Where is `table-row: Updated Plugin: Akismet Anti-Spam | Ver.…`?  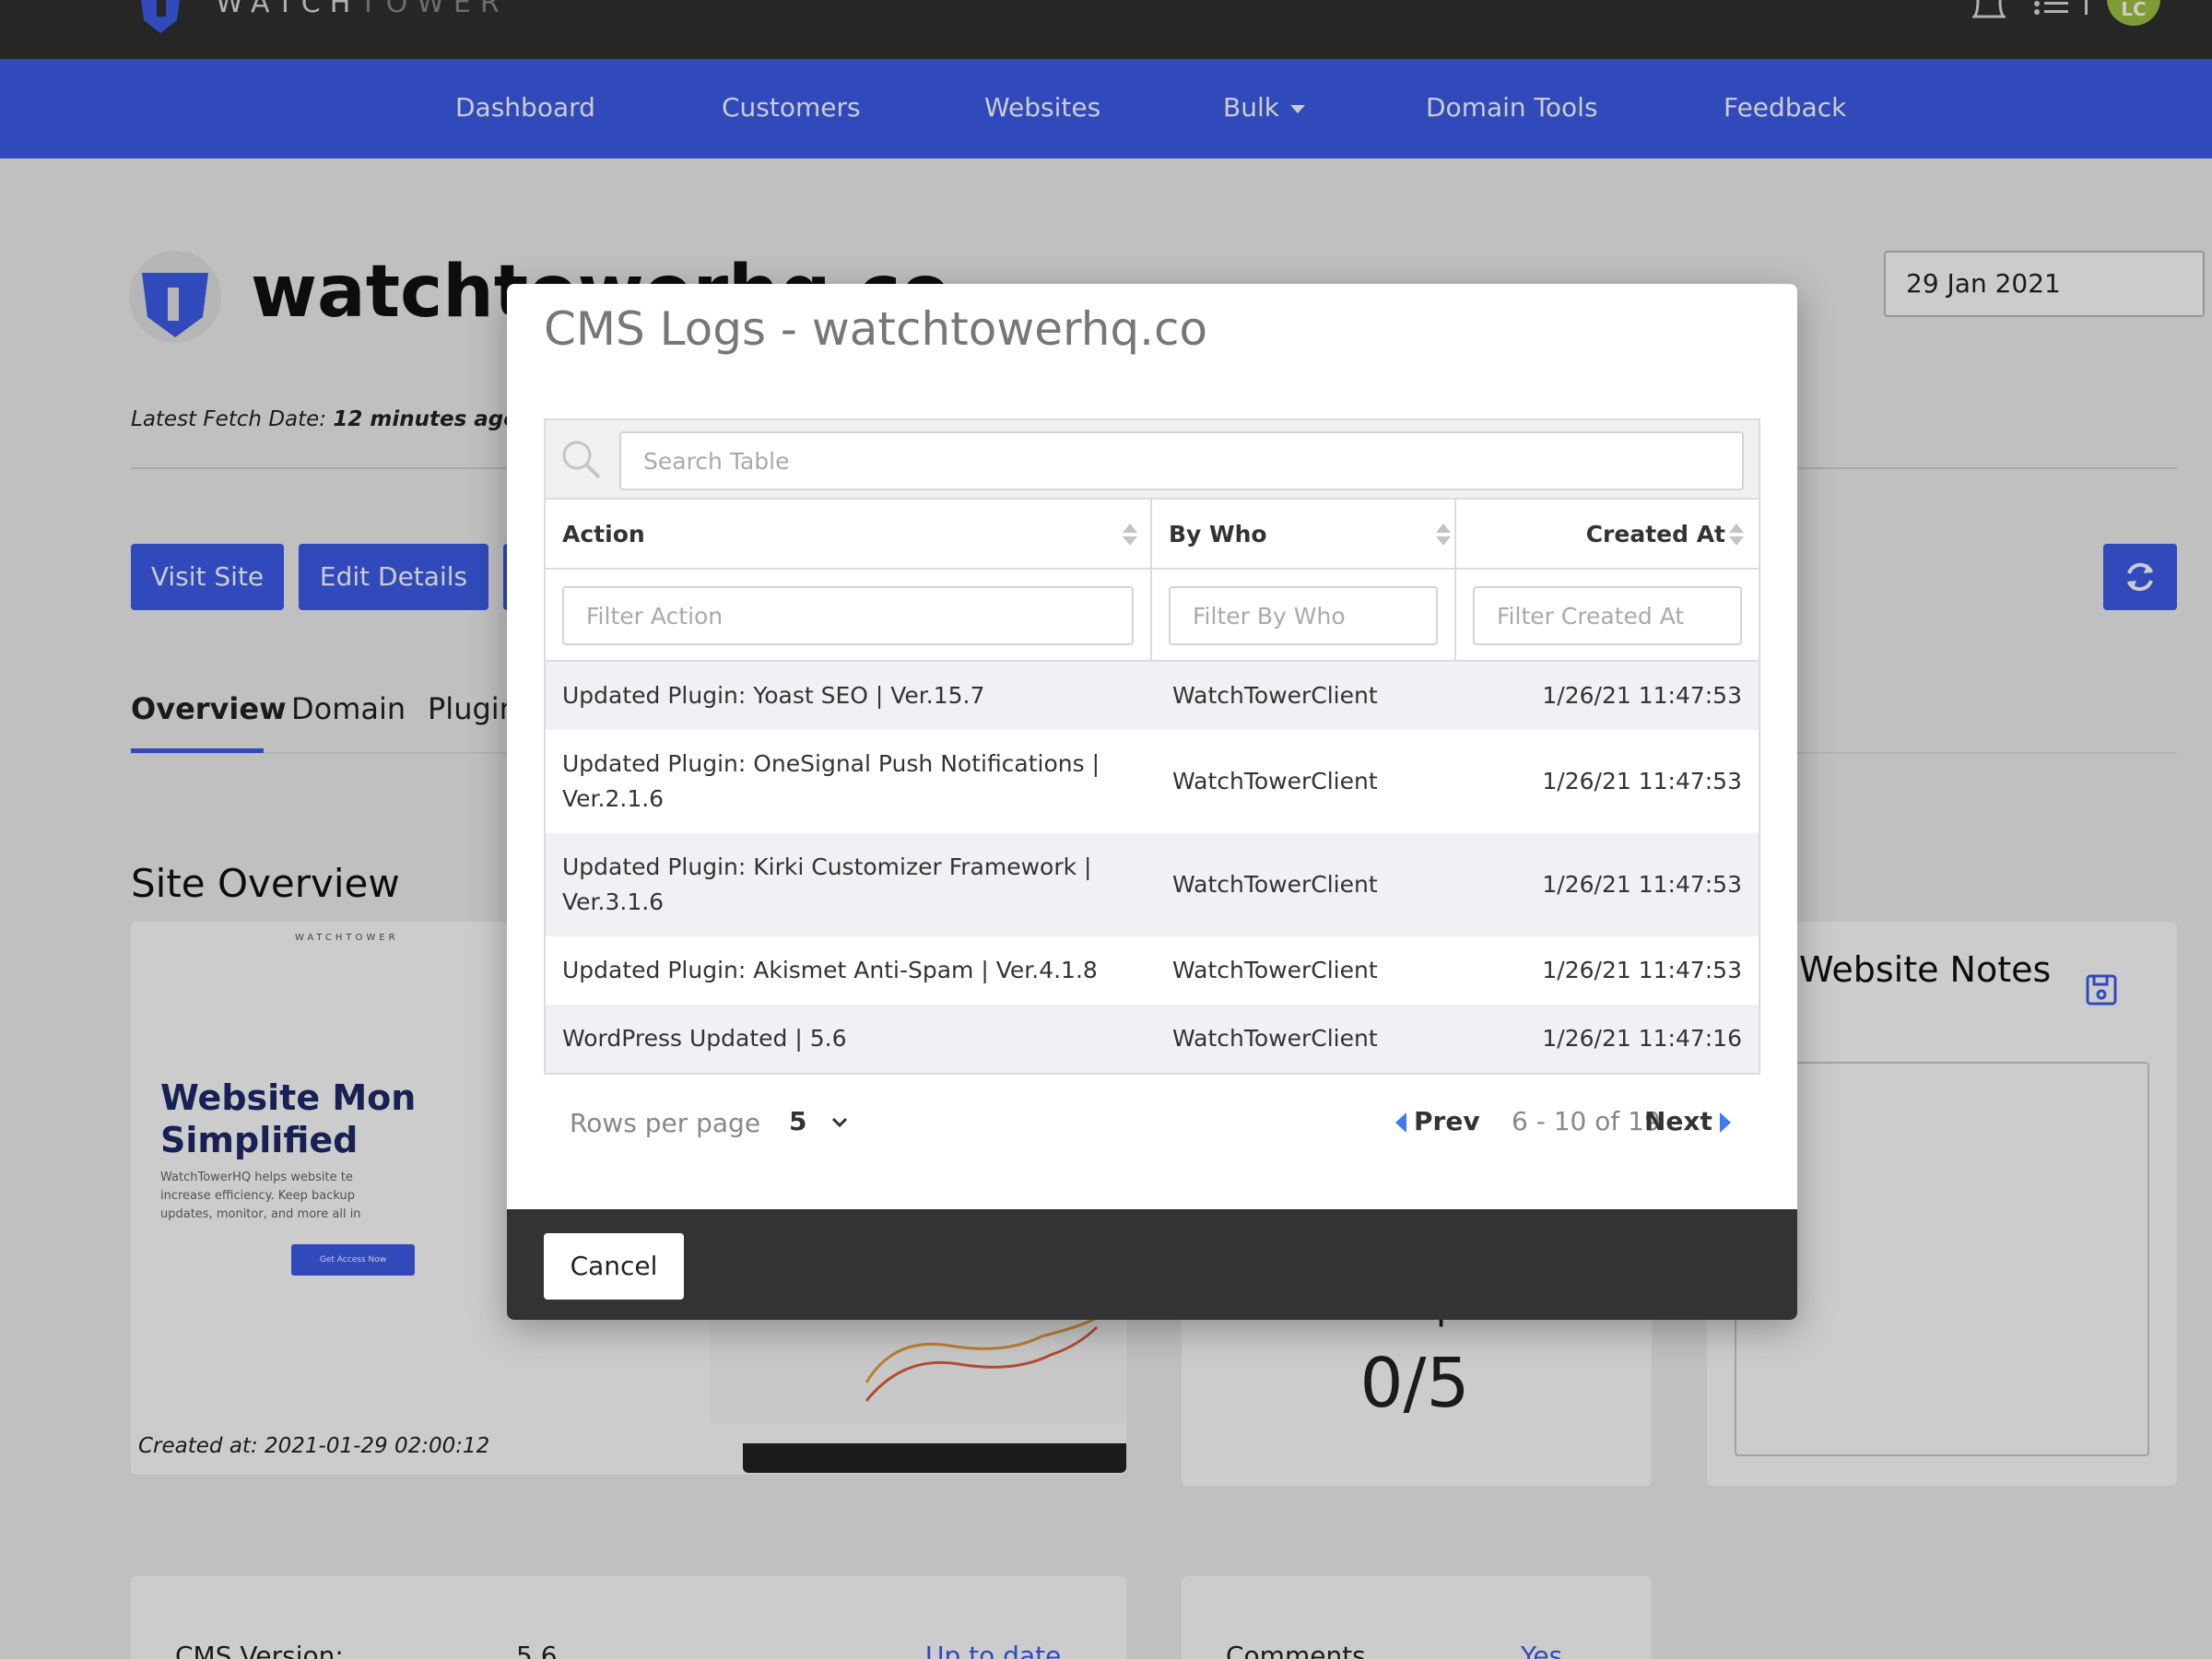 table-row: Updated Plugin: Akismet Anti-Spam | Ver.… is located at coordinates (1152, 970).